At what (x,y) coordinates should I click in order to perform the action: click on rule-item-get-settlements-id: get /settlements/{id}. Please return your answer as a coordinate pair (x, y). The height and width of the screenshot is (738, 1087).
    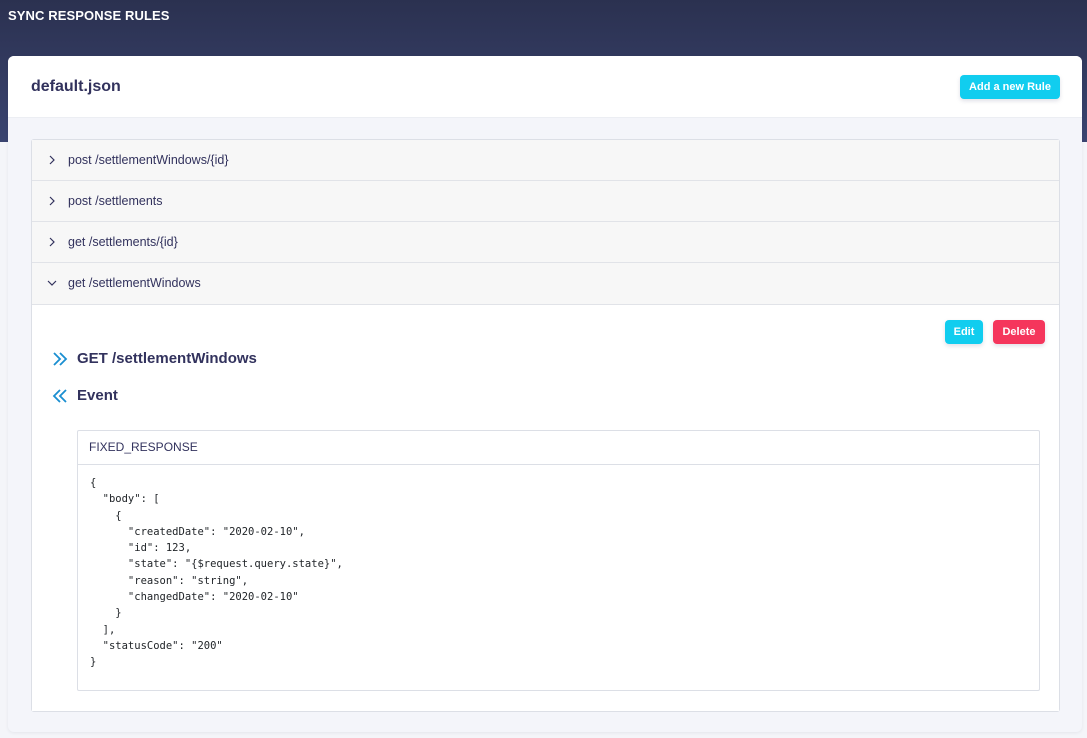
    Looking at the image, I should click on (545, 242).